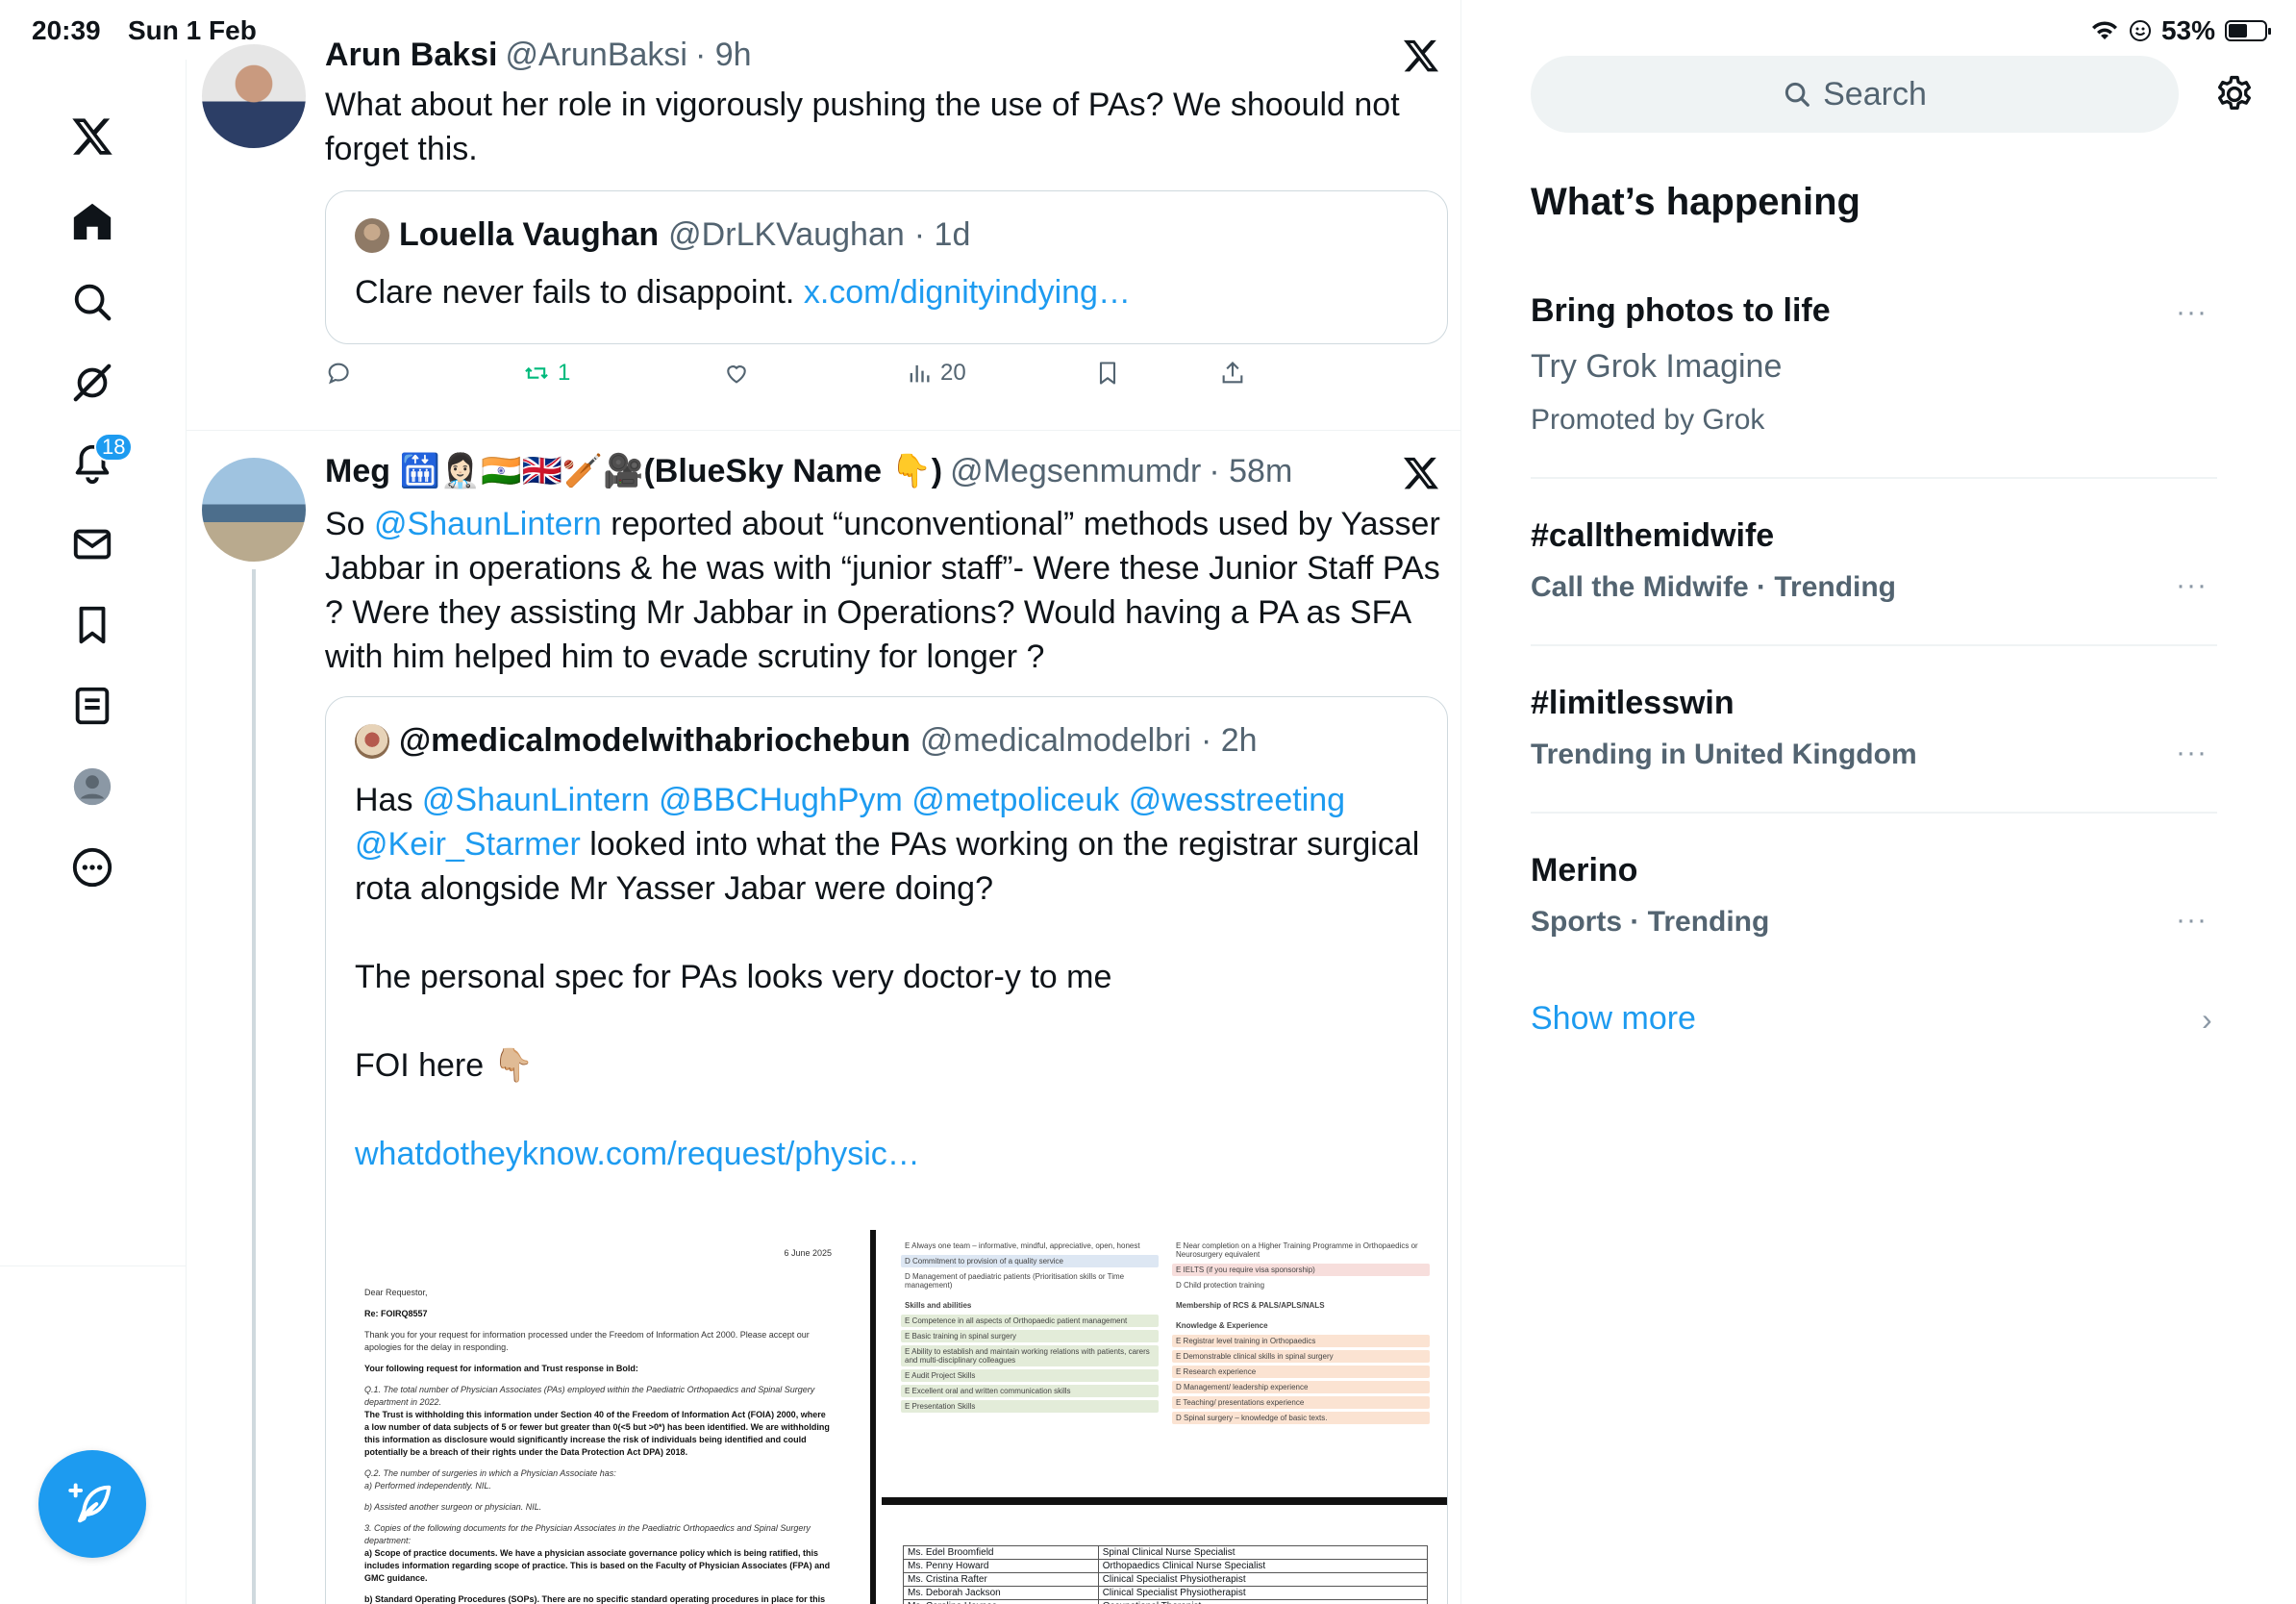  I want to click on retweet-button: 1, so click(546, 373).